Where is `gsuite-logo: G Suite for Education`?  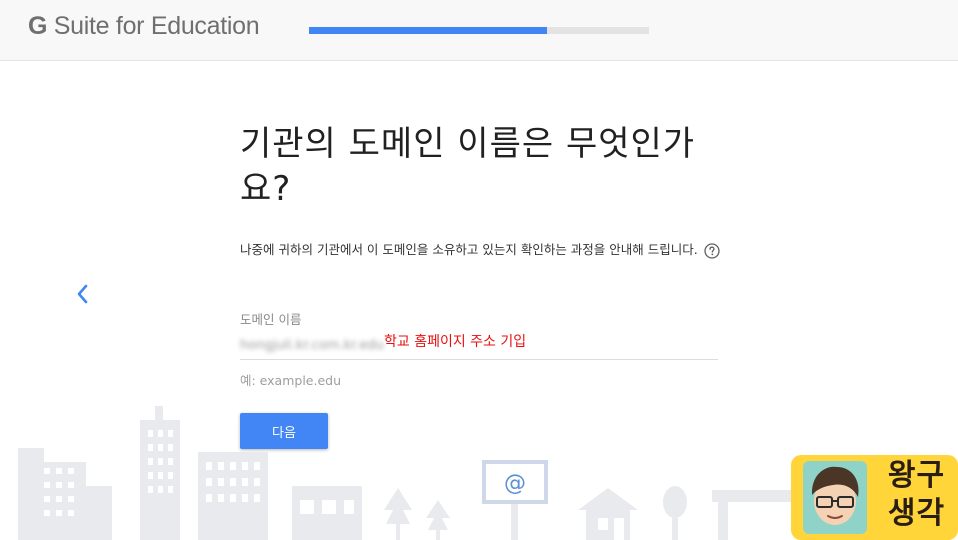 gsuite-logo: G Suite for Education is located at coordinates (144, 26).